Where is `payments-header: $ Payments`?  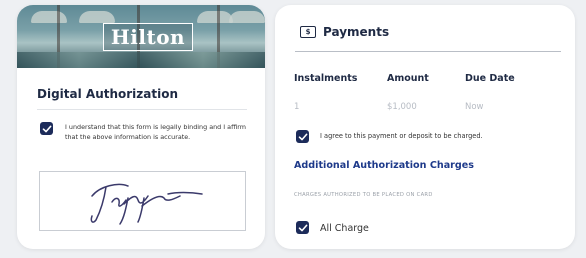 payments-header: $ Payments is located at coordinates (344, 32).